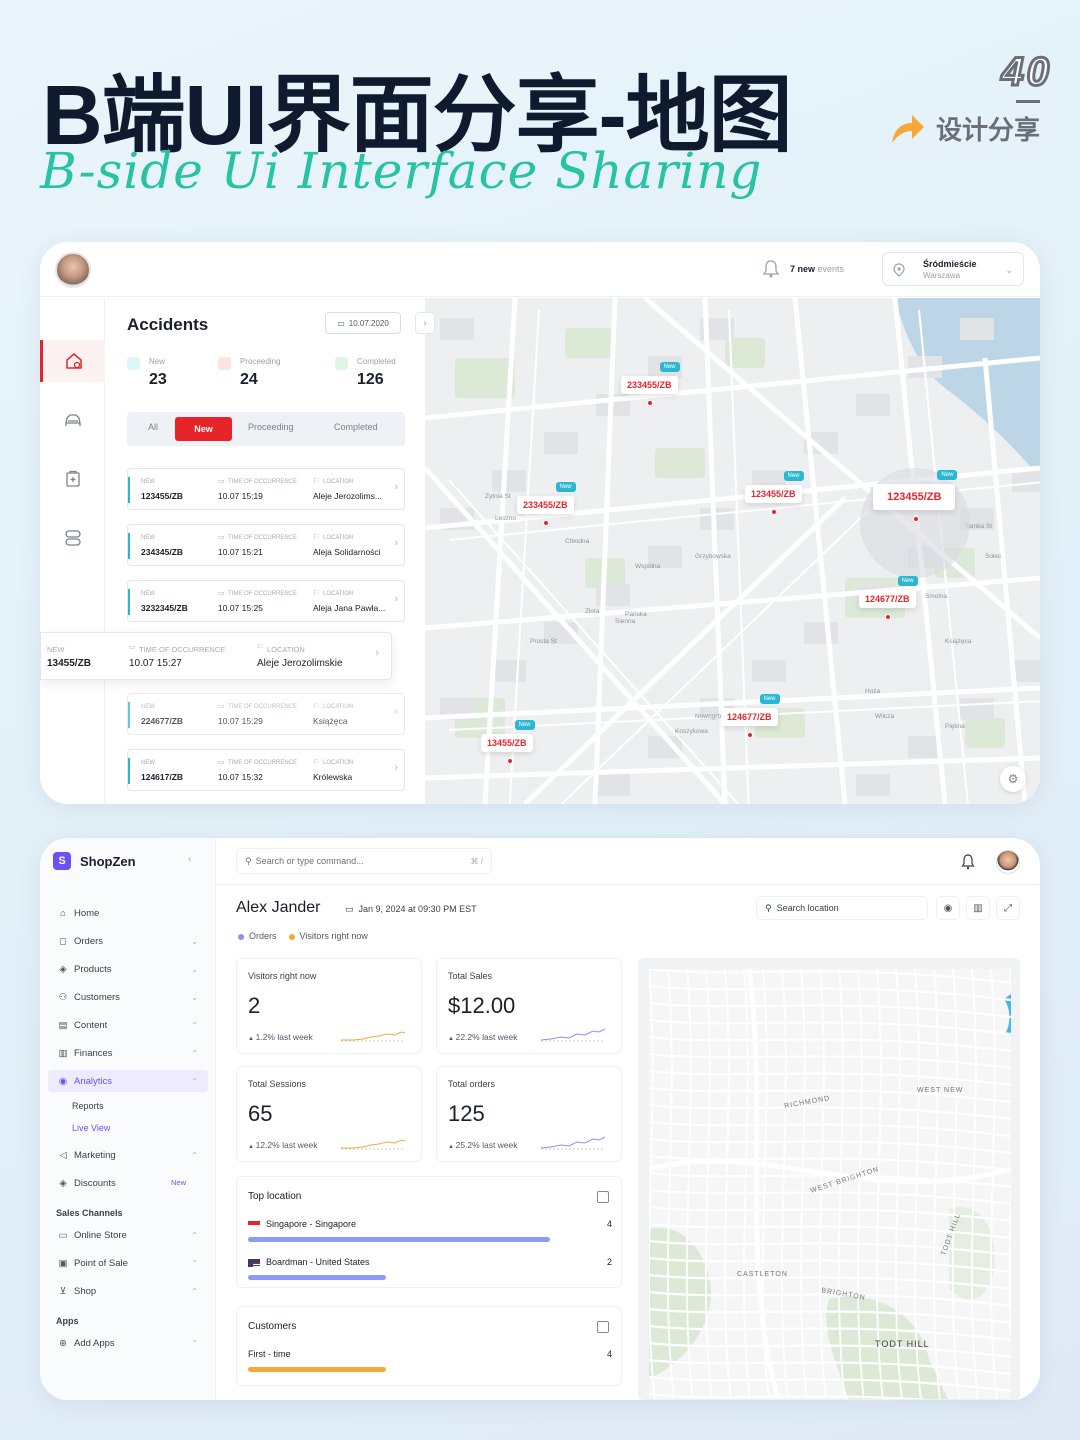 Image resolution: width=1080 pixels, height=1440 pixels. Describe the element at coordinates (153, 427) in the screenshot. I see `tab-all: All` at that location.